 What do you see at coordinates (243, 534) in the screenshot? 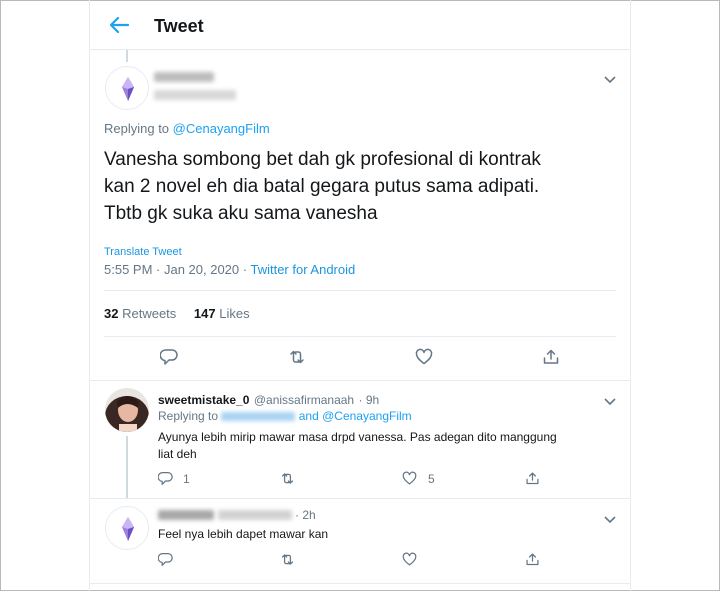
I see `reply-text: Feel nya lebih dapet mawar kan` at bounding box center [243, 534].